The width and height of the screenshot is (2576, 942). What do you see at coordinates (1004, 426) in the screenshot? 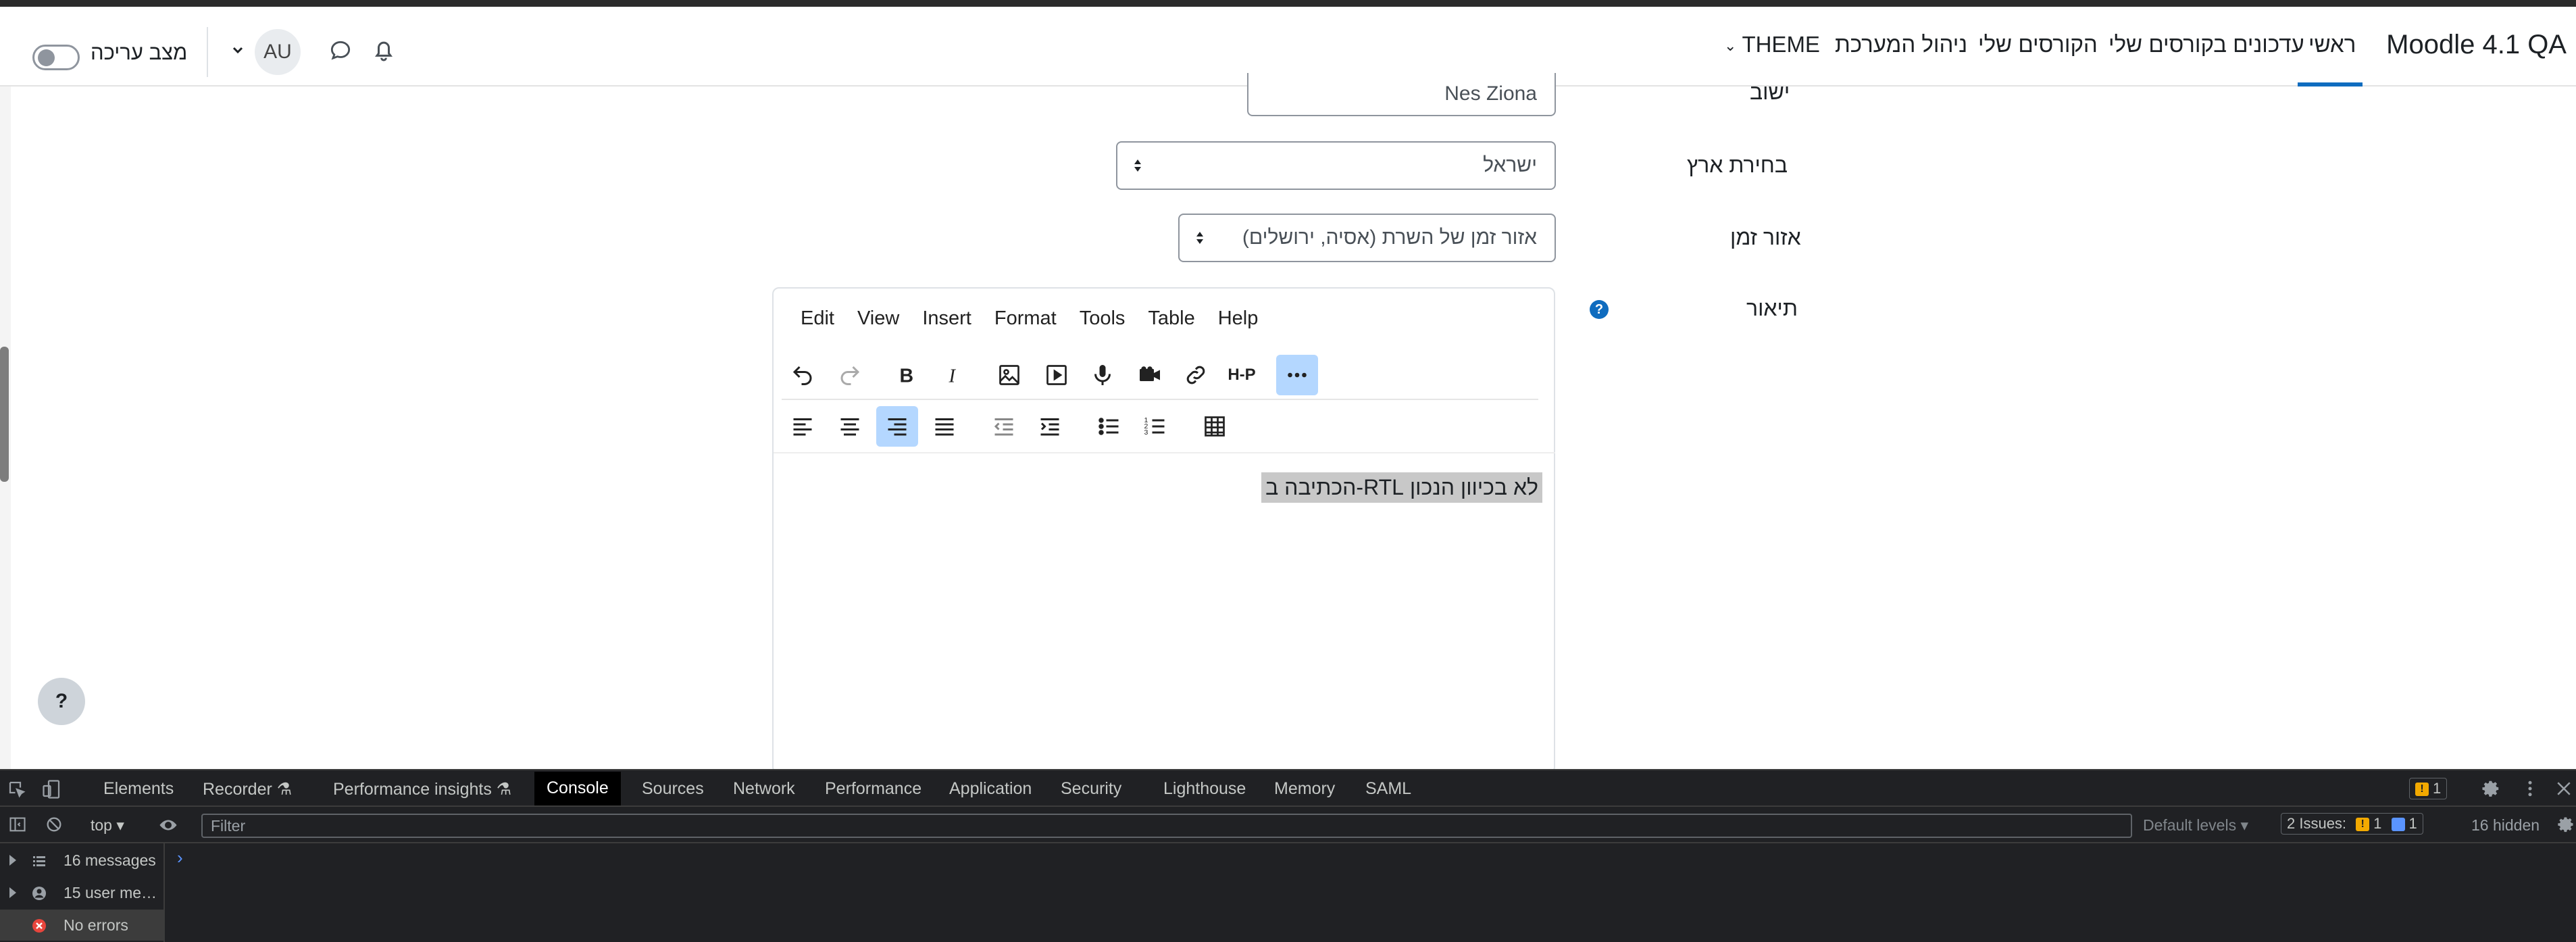
I see `outdent-icon` at bounding box center [1004, 426].